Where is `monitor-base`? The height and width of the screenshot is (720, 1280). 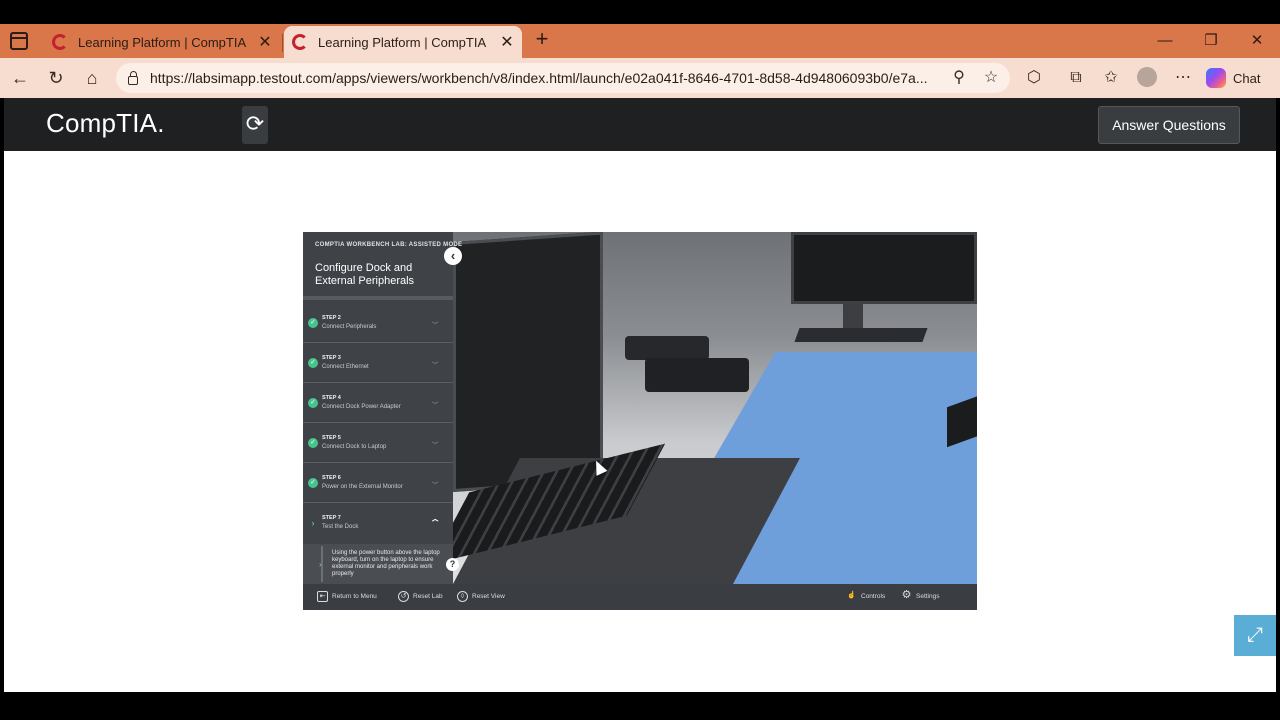 monitor-base is located at coordinates (861, 335).